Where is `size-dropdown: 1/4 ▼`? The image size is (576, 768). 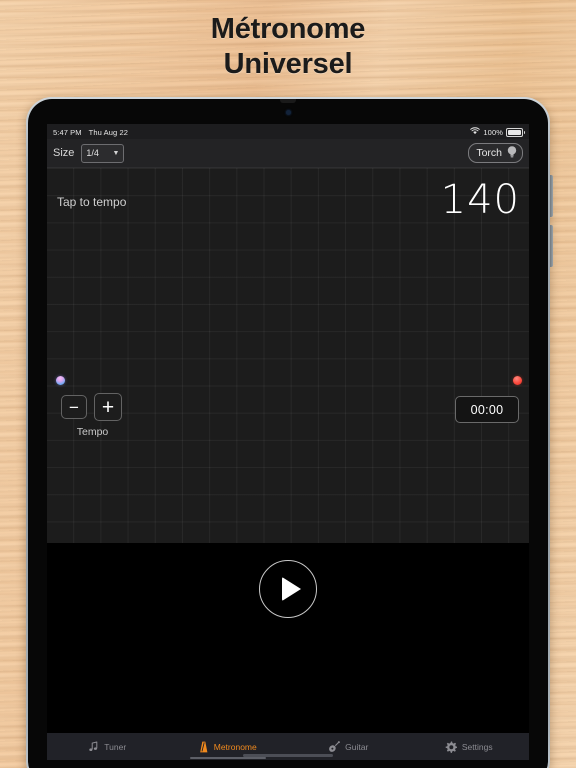
size-dropdown: 1/4 ▼ is located at coordinates (103, 153).